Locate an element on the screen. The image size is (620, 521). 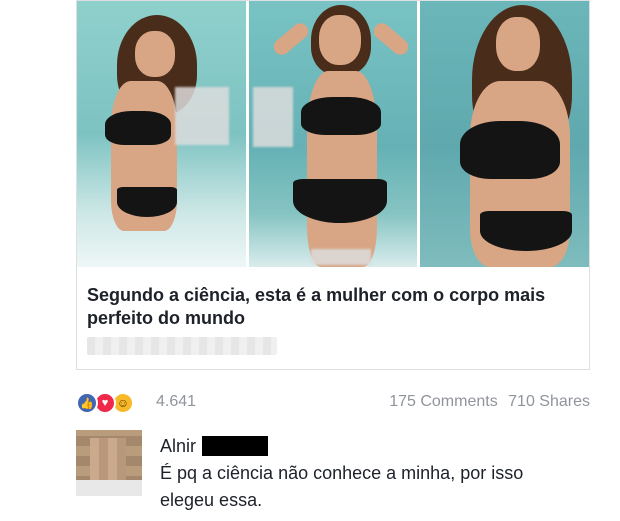
reaction-count: 4.641 is located at coordinates (176, 402).